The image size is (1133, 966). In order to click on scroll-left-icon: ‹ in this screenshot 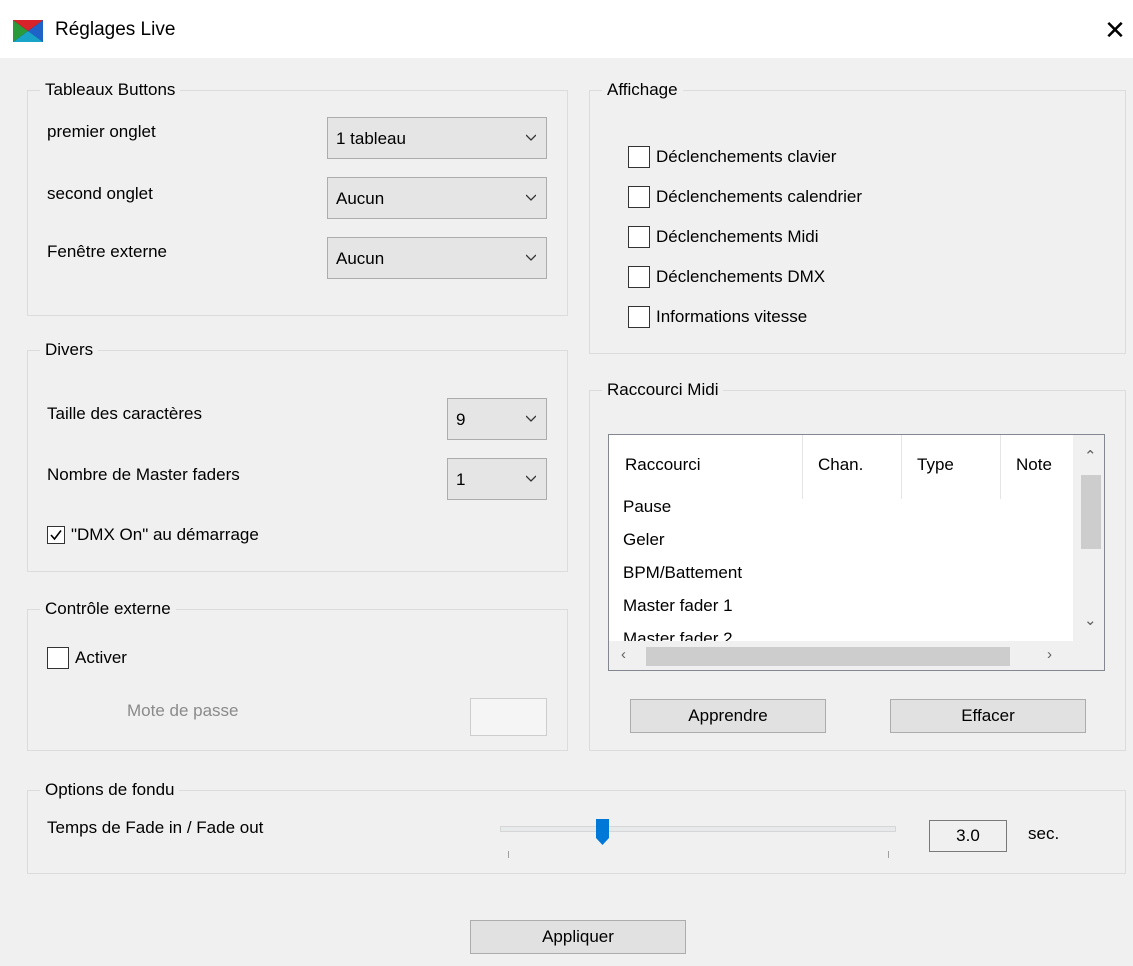, I will do `click(623, 654)`.